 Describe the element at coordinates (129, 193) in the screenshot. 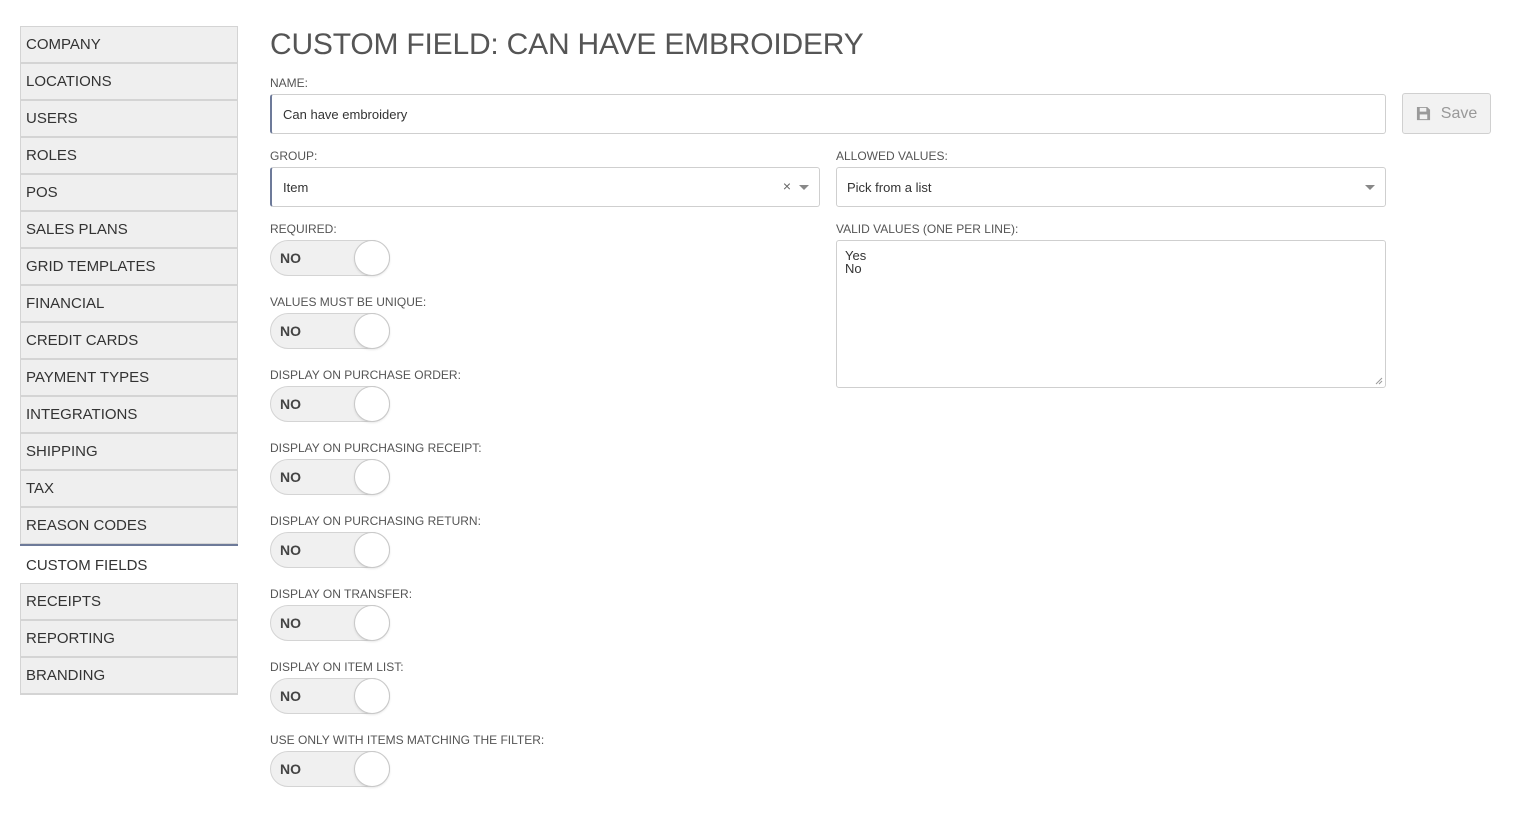

I see `sidebar-item-pos: POS` at that location.